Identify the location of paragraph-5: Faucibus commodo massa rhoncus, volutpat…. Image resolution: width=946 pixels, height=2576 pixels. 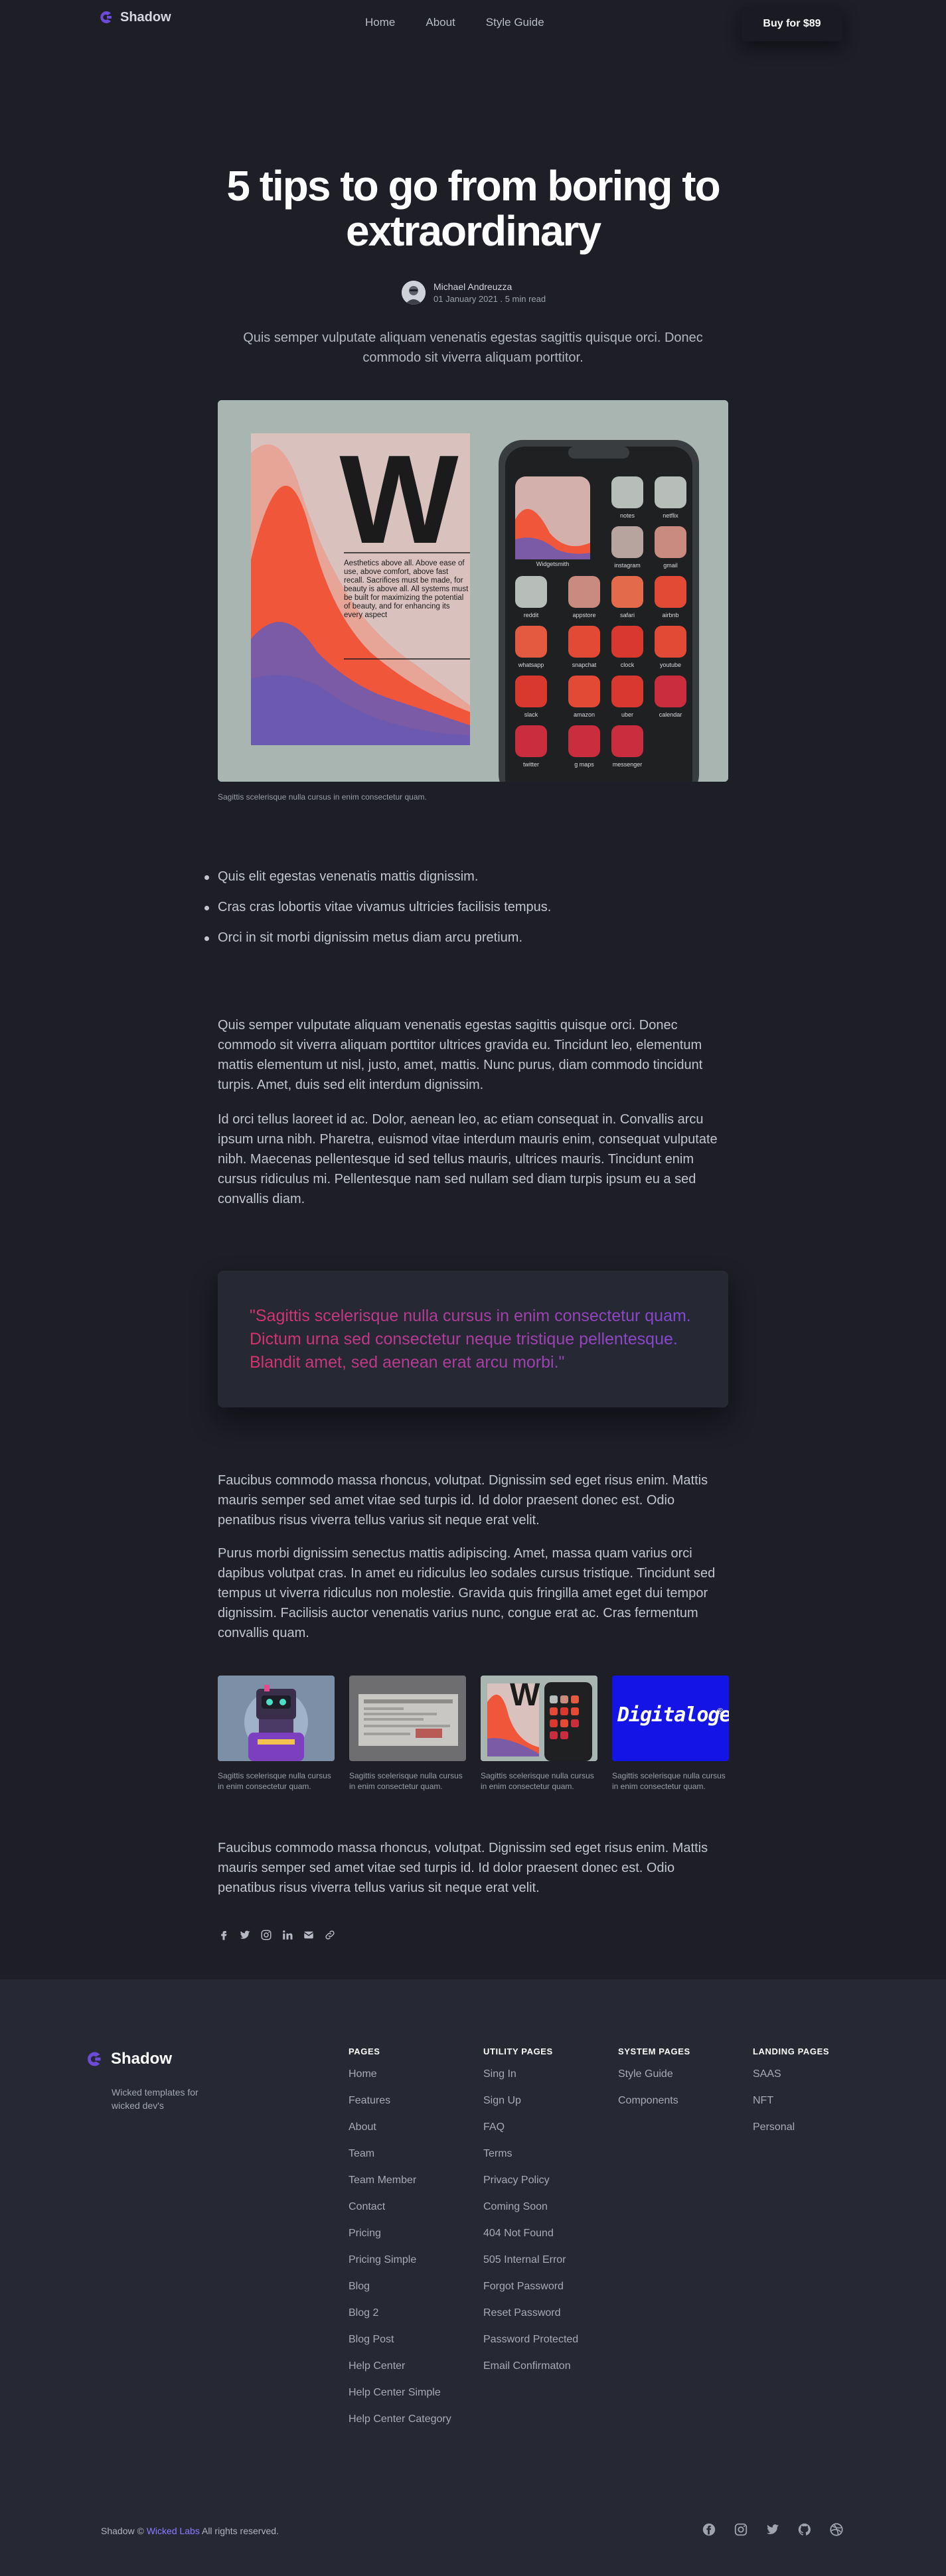
(463, 1868).